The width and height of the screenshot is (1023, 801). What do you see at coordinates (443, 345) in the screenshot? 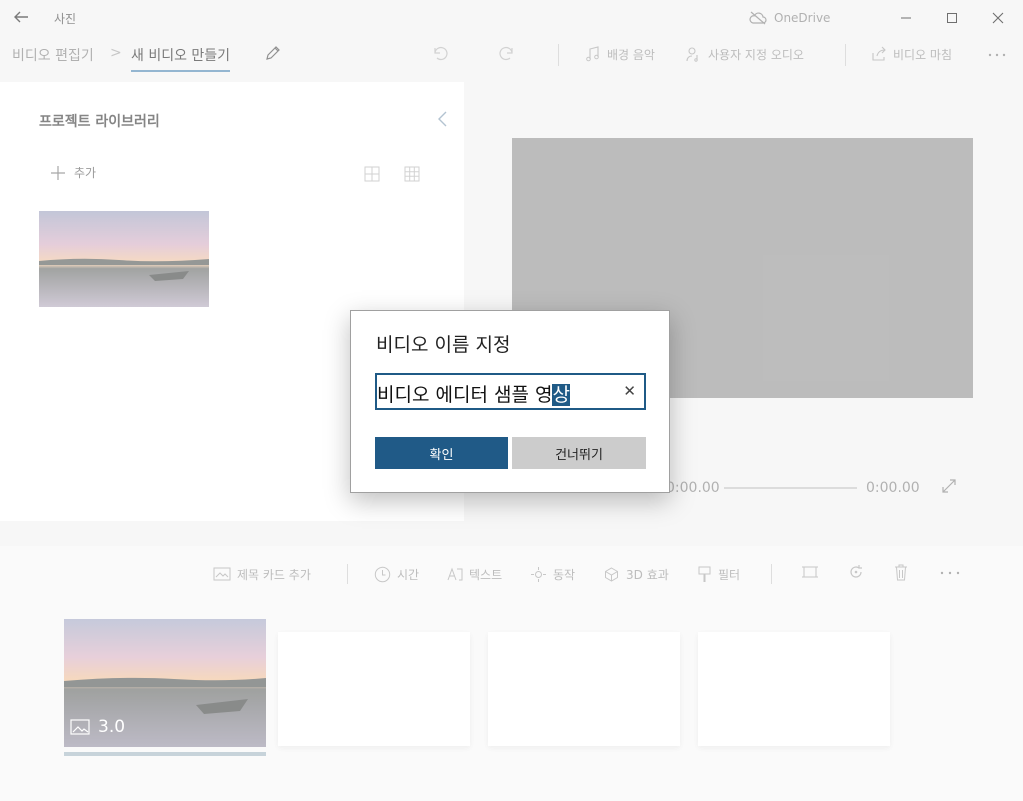
I see `dialog-title: 비디오 이름 지정` at bounding box center [443, 345].